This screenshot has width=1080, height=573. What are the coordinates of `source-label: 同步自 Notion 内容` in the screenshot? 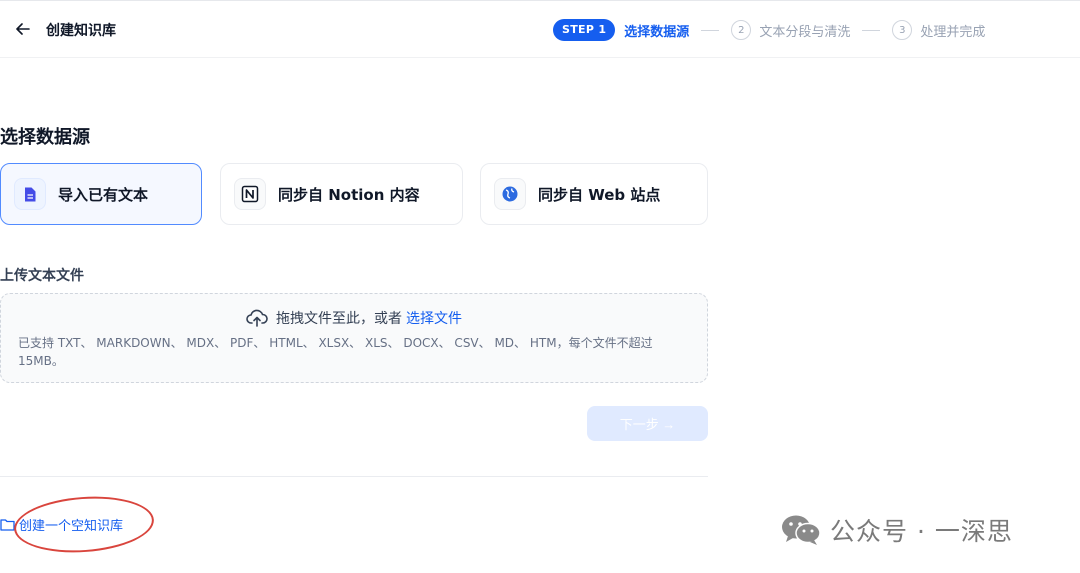 It's located at (349, 194).